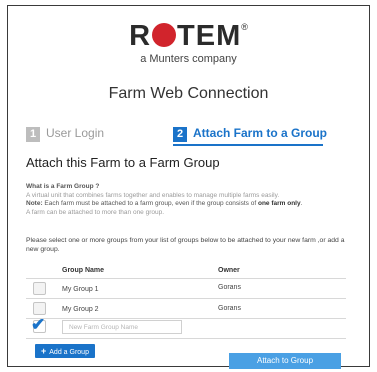 The image size is (377, 372). Describe the element at coordinates (180, 134) in the screenshot. I see `step-number: 2` at that location.